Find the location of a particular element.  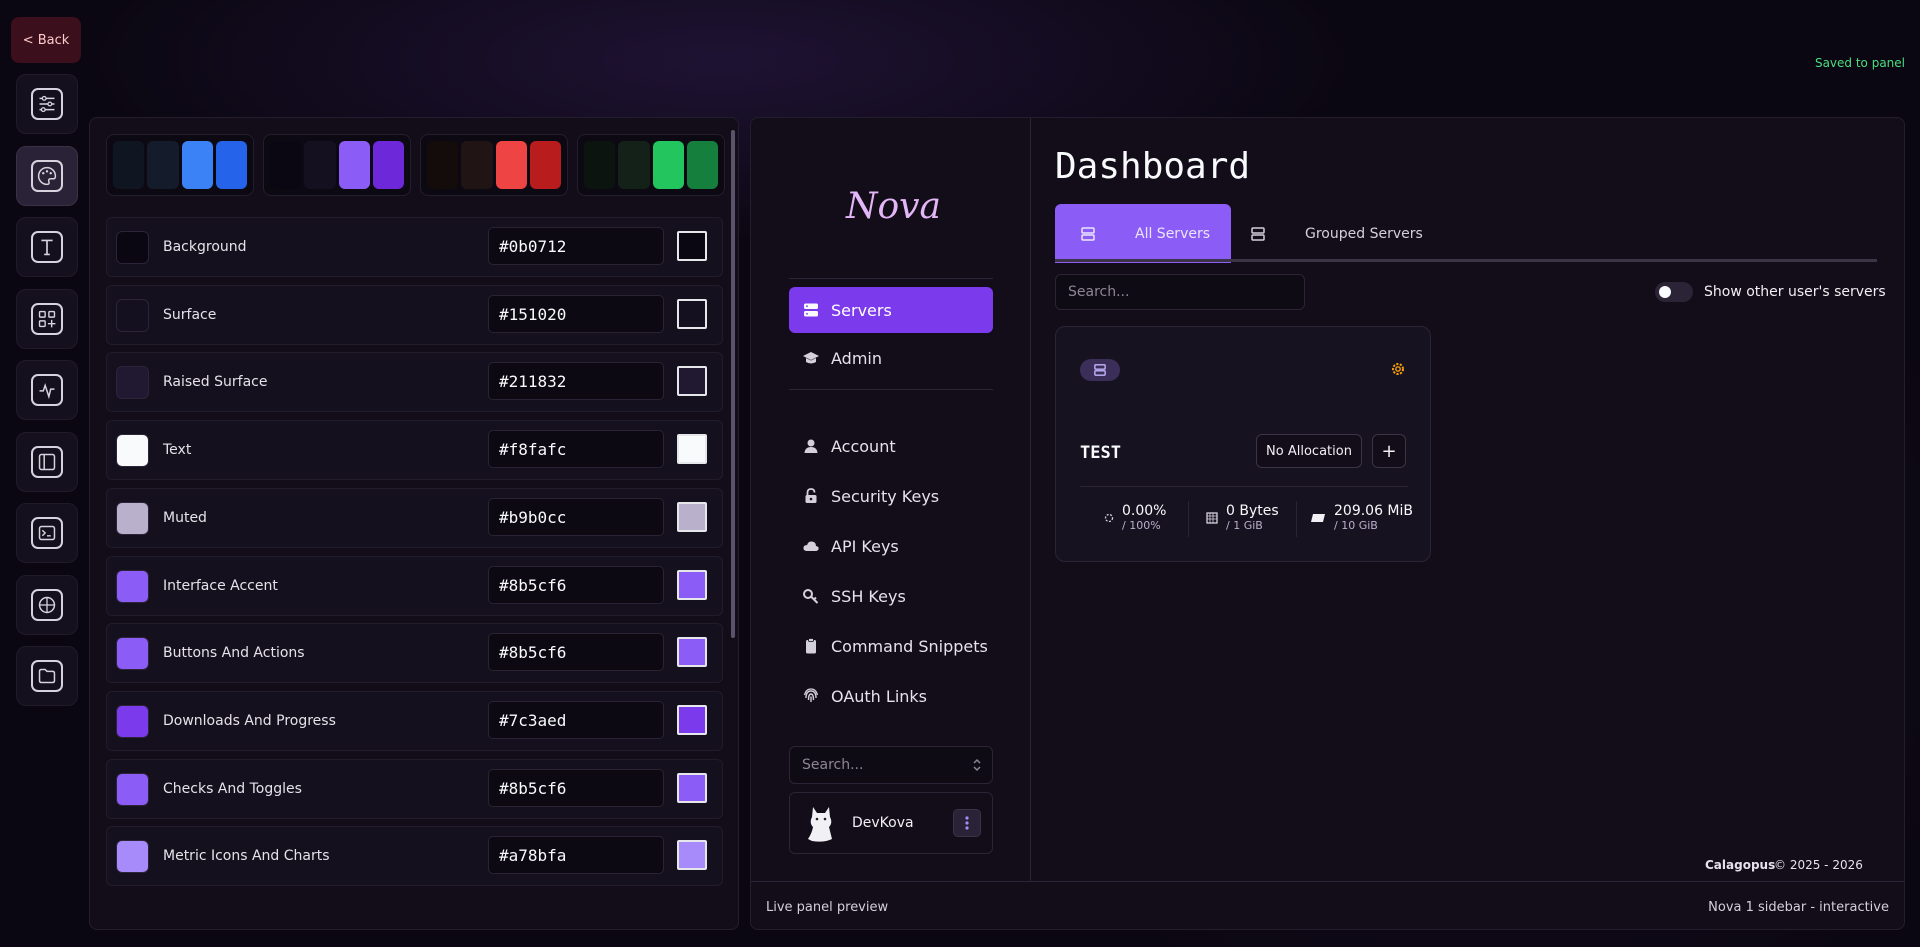

nav-icon is located at coordinates (811, 358).